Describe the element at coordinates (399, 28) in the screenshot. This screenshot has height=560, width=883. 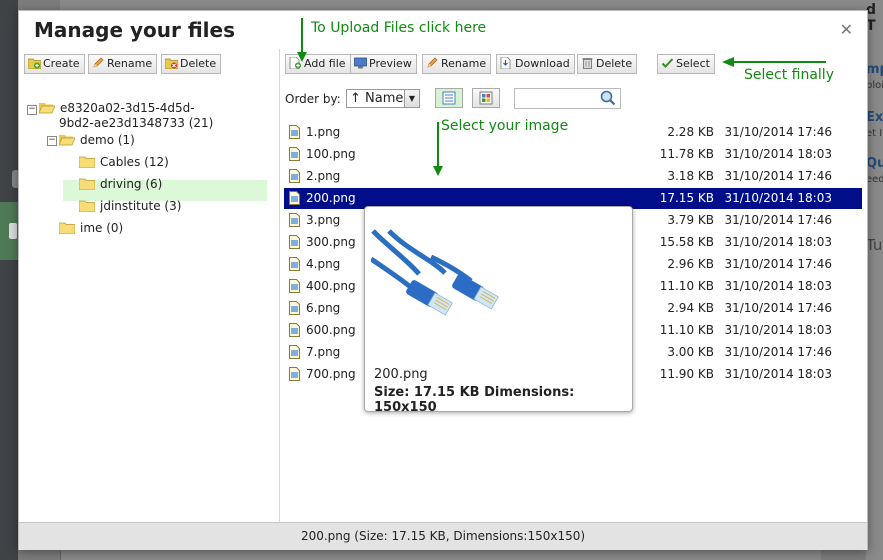
I see `annotation-upload: To Upload Files click here` at that location.